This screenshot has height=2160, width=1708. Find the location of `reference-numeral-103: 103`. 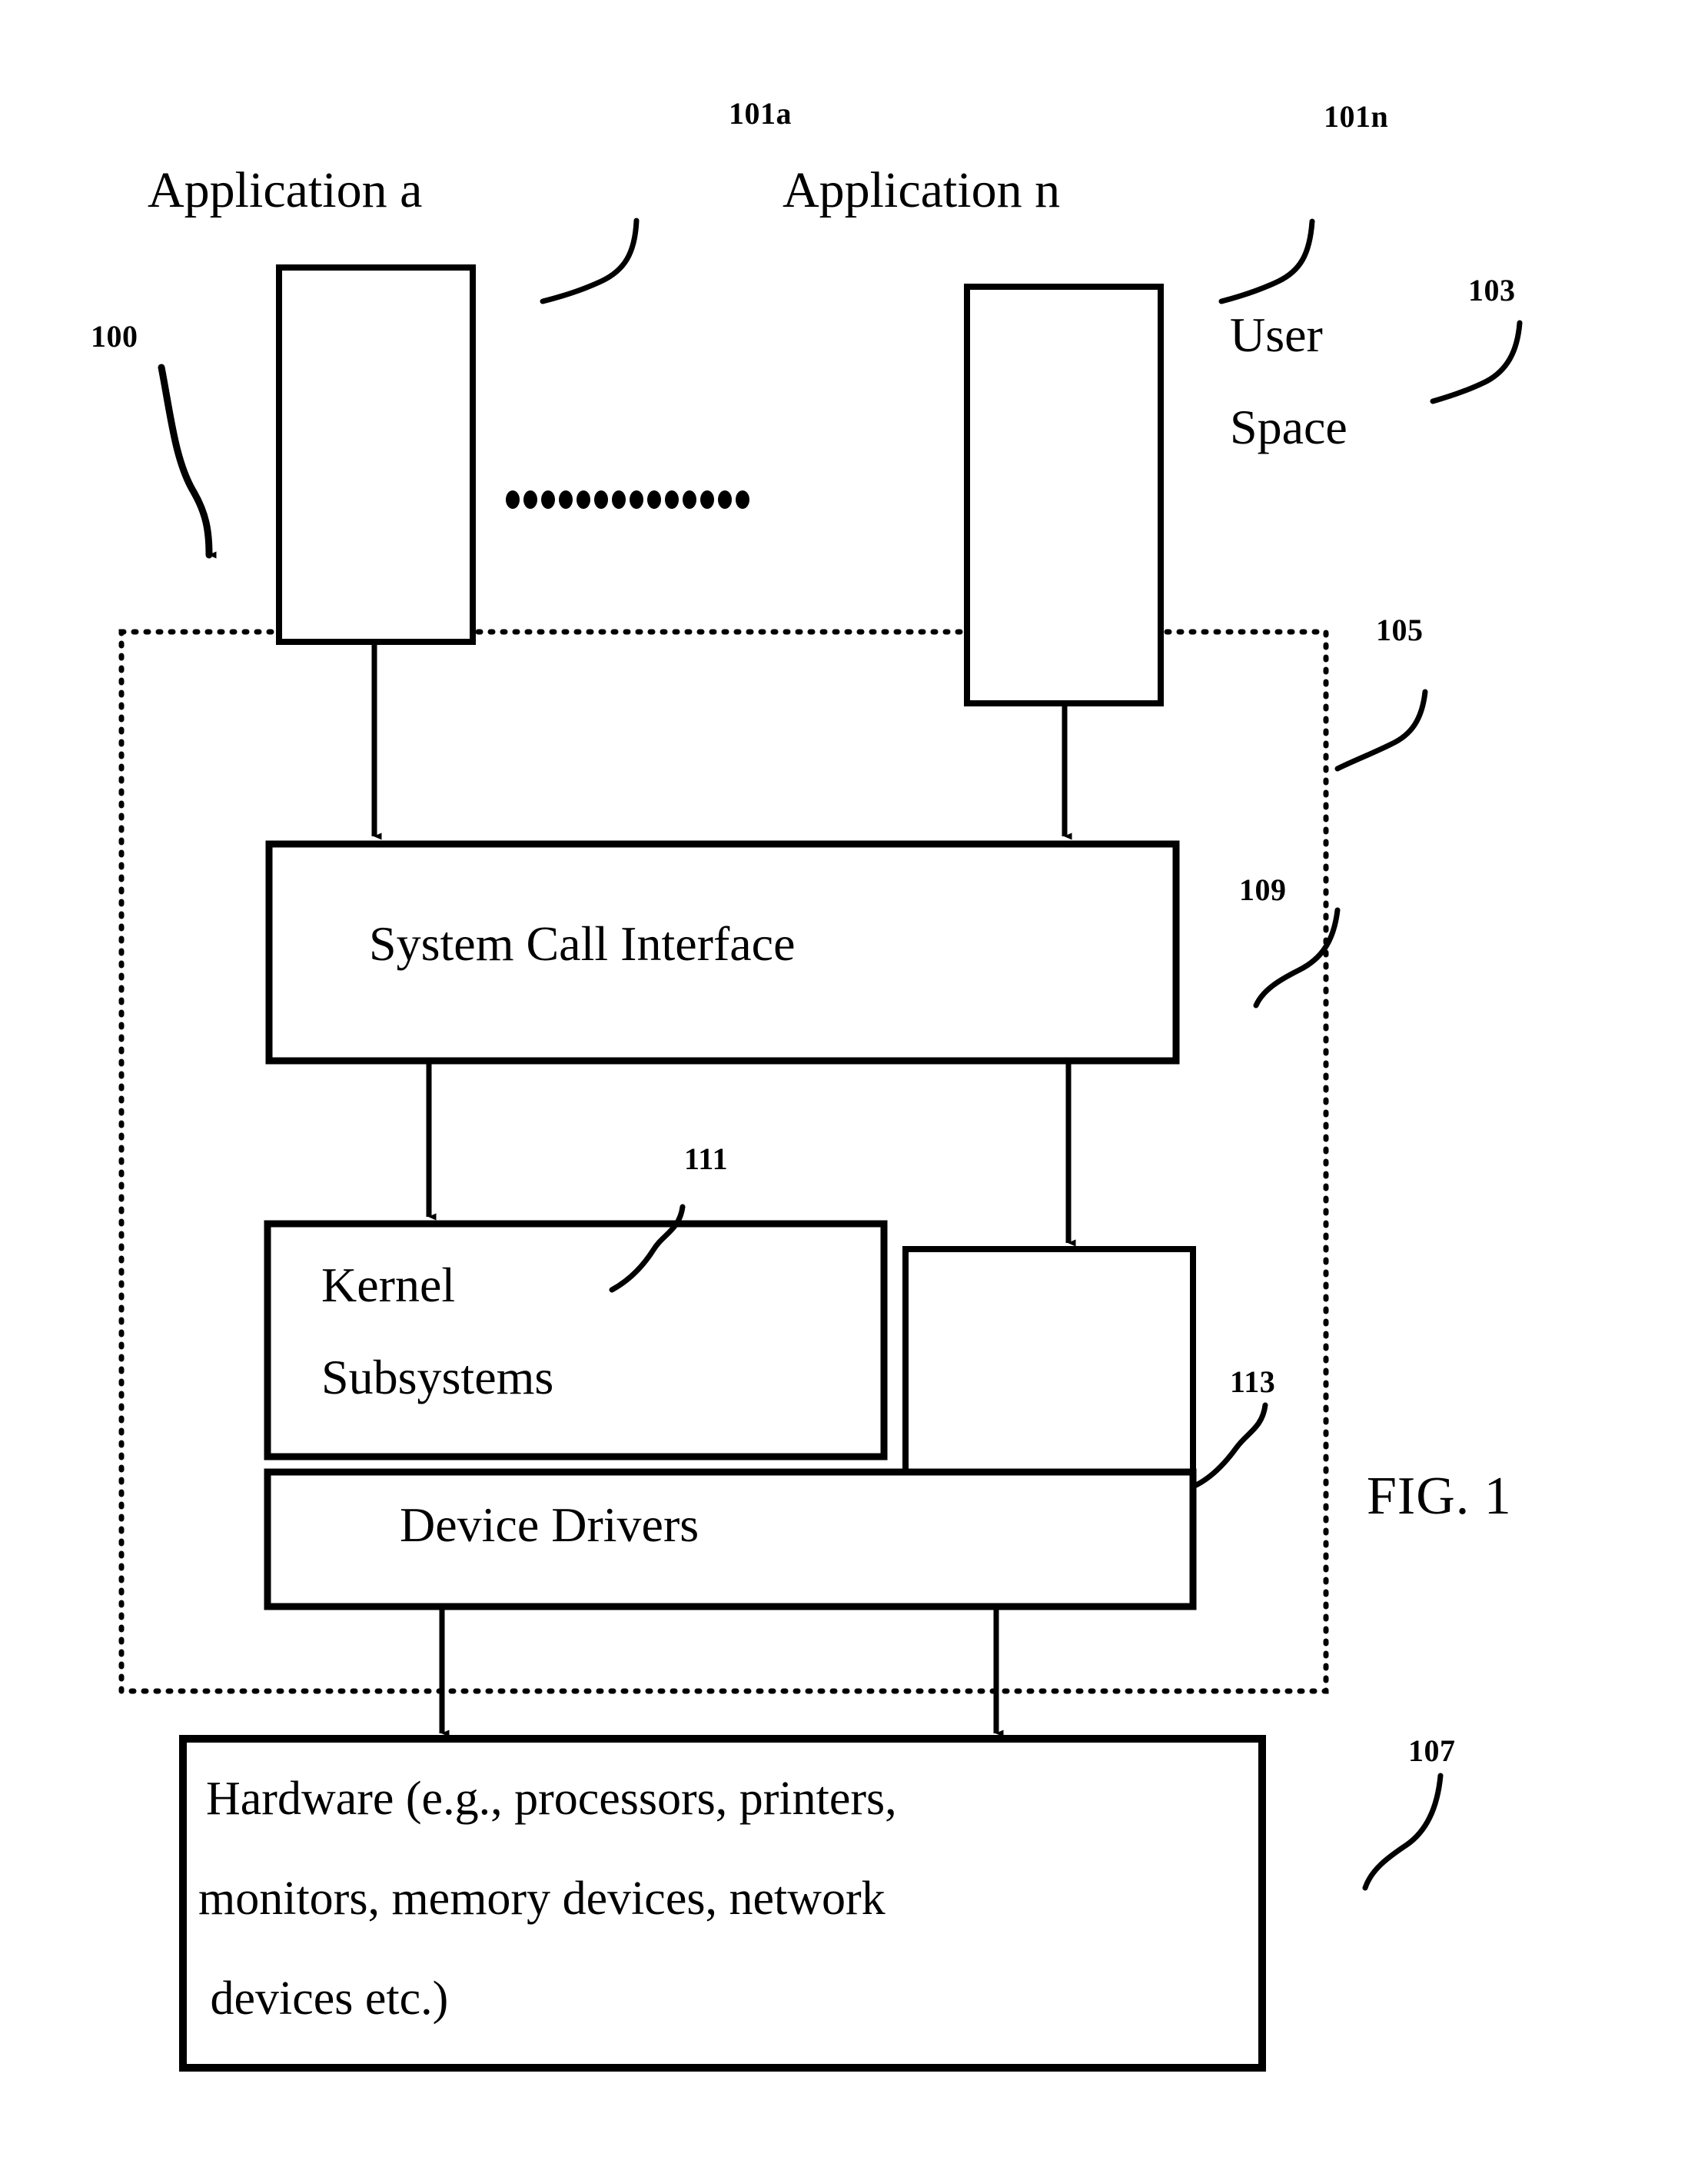

reference-numeral-103: 103 is located at coordinates (1492, 290).